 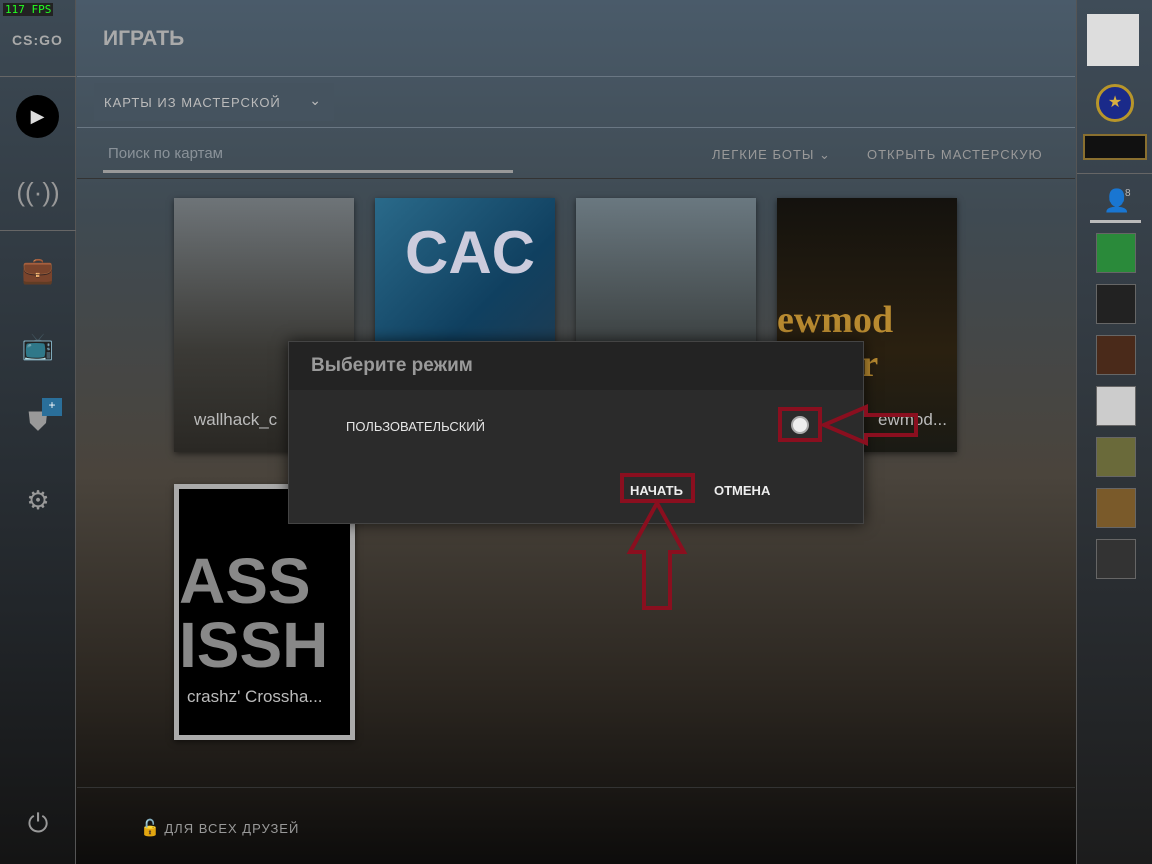 I want to click on arrow-up-annotation, so click(x=657, y=554).